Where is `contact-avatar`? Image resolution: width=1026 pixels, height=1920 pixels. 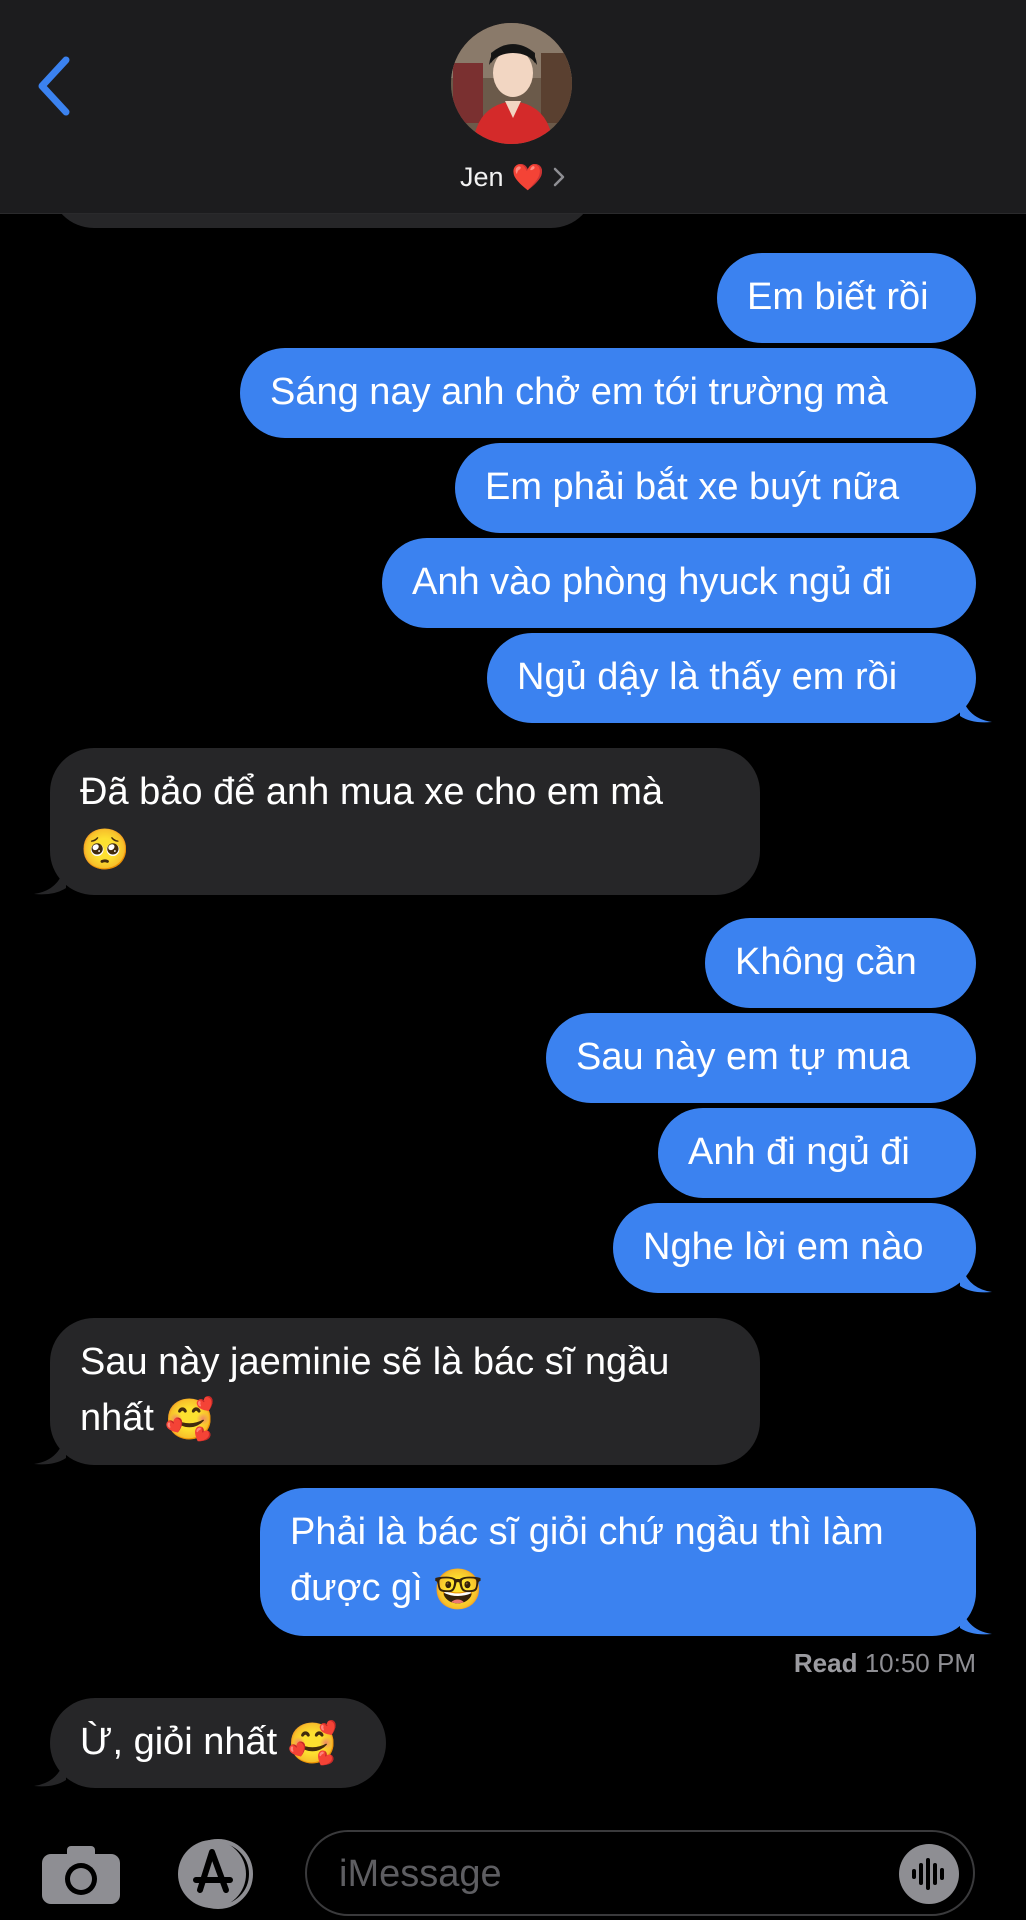 contact-avatar is located at coordinates (511, 83).